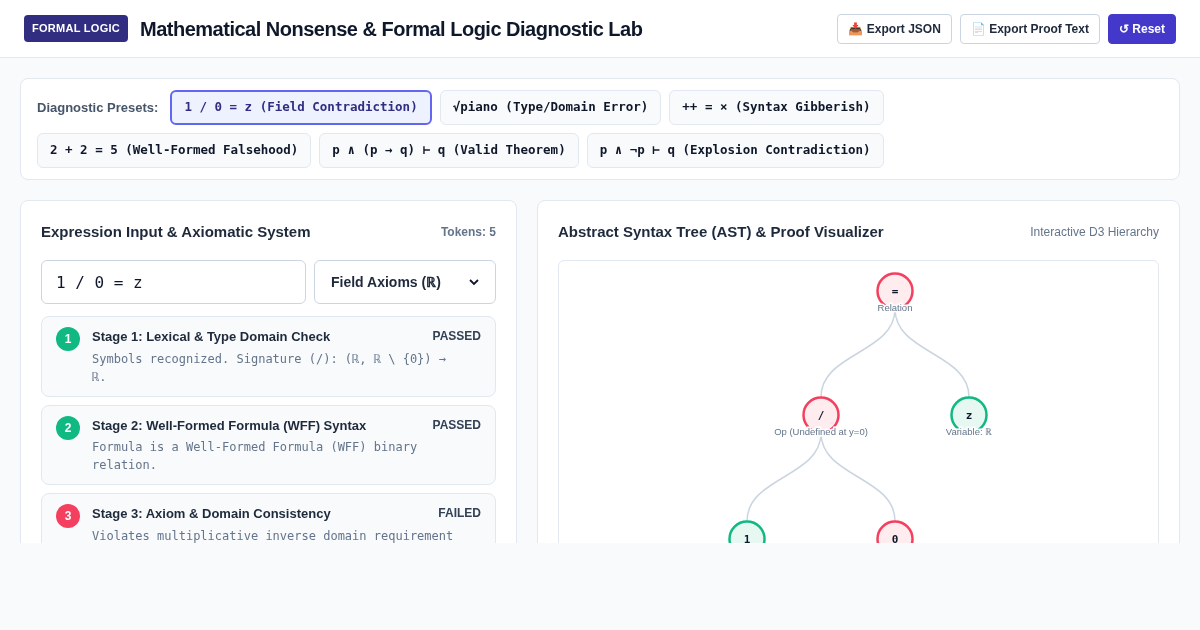 The height and width of the screenshot is (630, 1200). Describe the element at coordinates (821, 415) in the screenshot. I see `node-symbol: /` at that location.